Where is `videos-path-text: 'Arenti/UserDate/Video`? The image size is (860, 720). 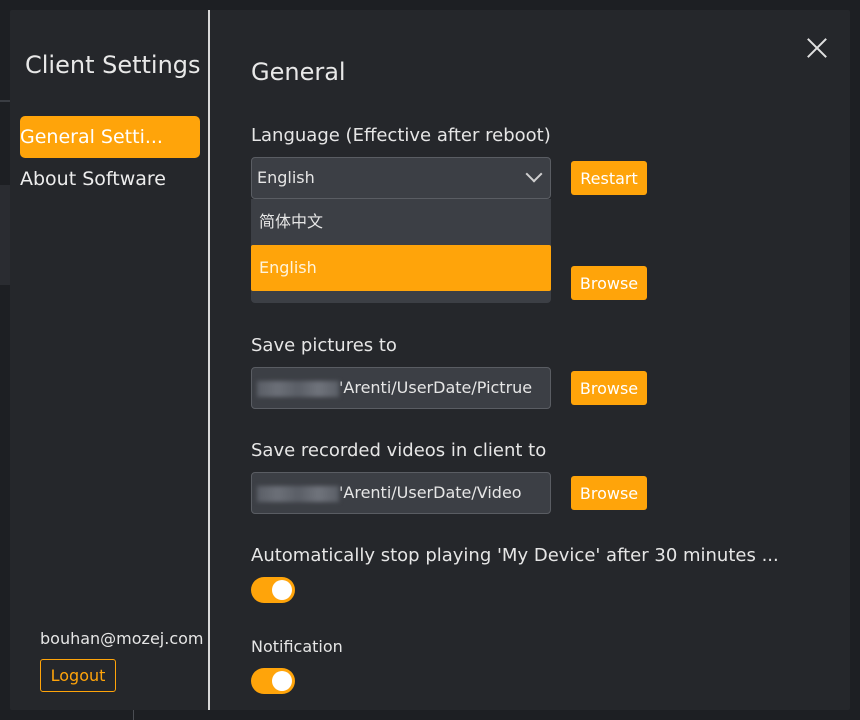 videos-path-text: 'Arenti/UserDate/Video is located at coordinates (430, 492).